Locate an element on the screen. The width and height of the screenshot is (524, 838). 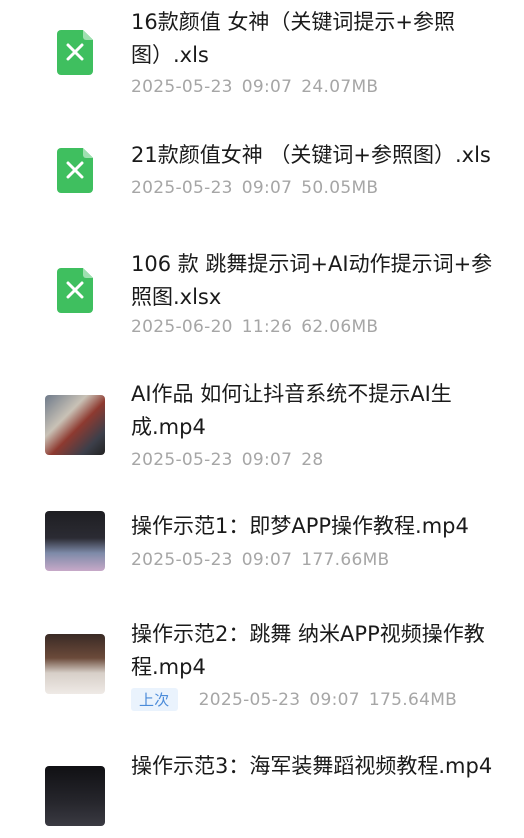
file-name: 106 款 跳舞提示词+AI动作提示词+参照图.xlsx is located at coordinates (312, 280).